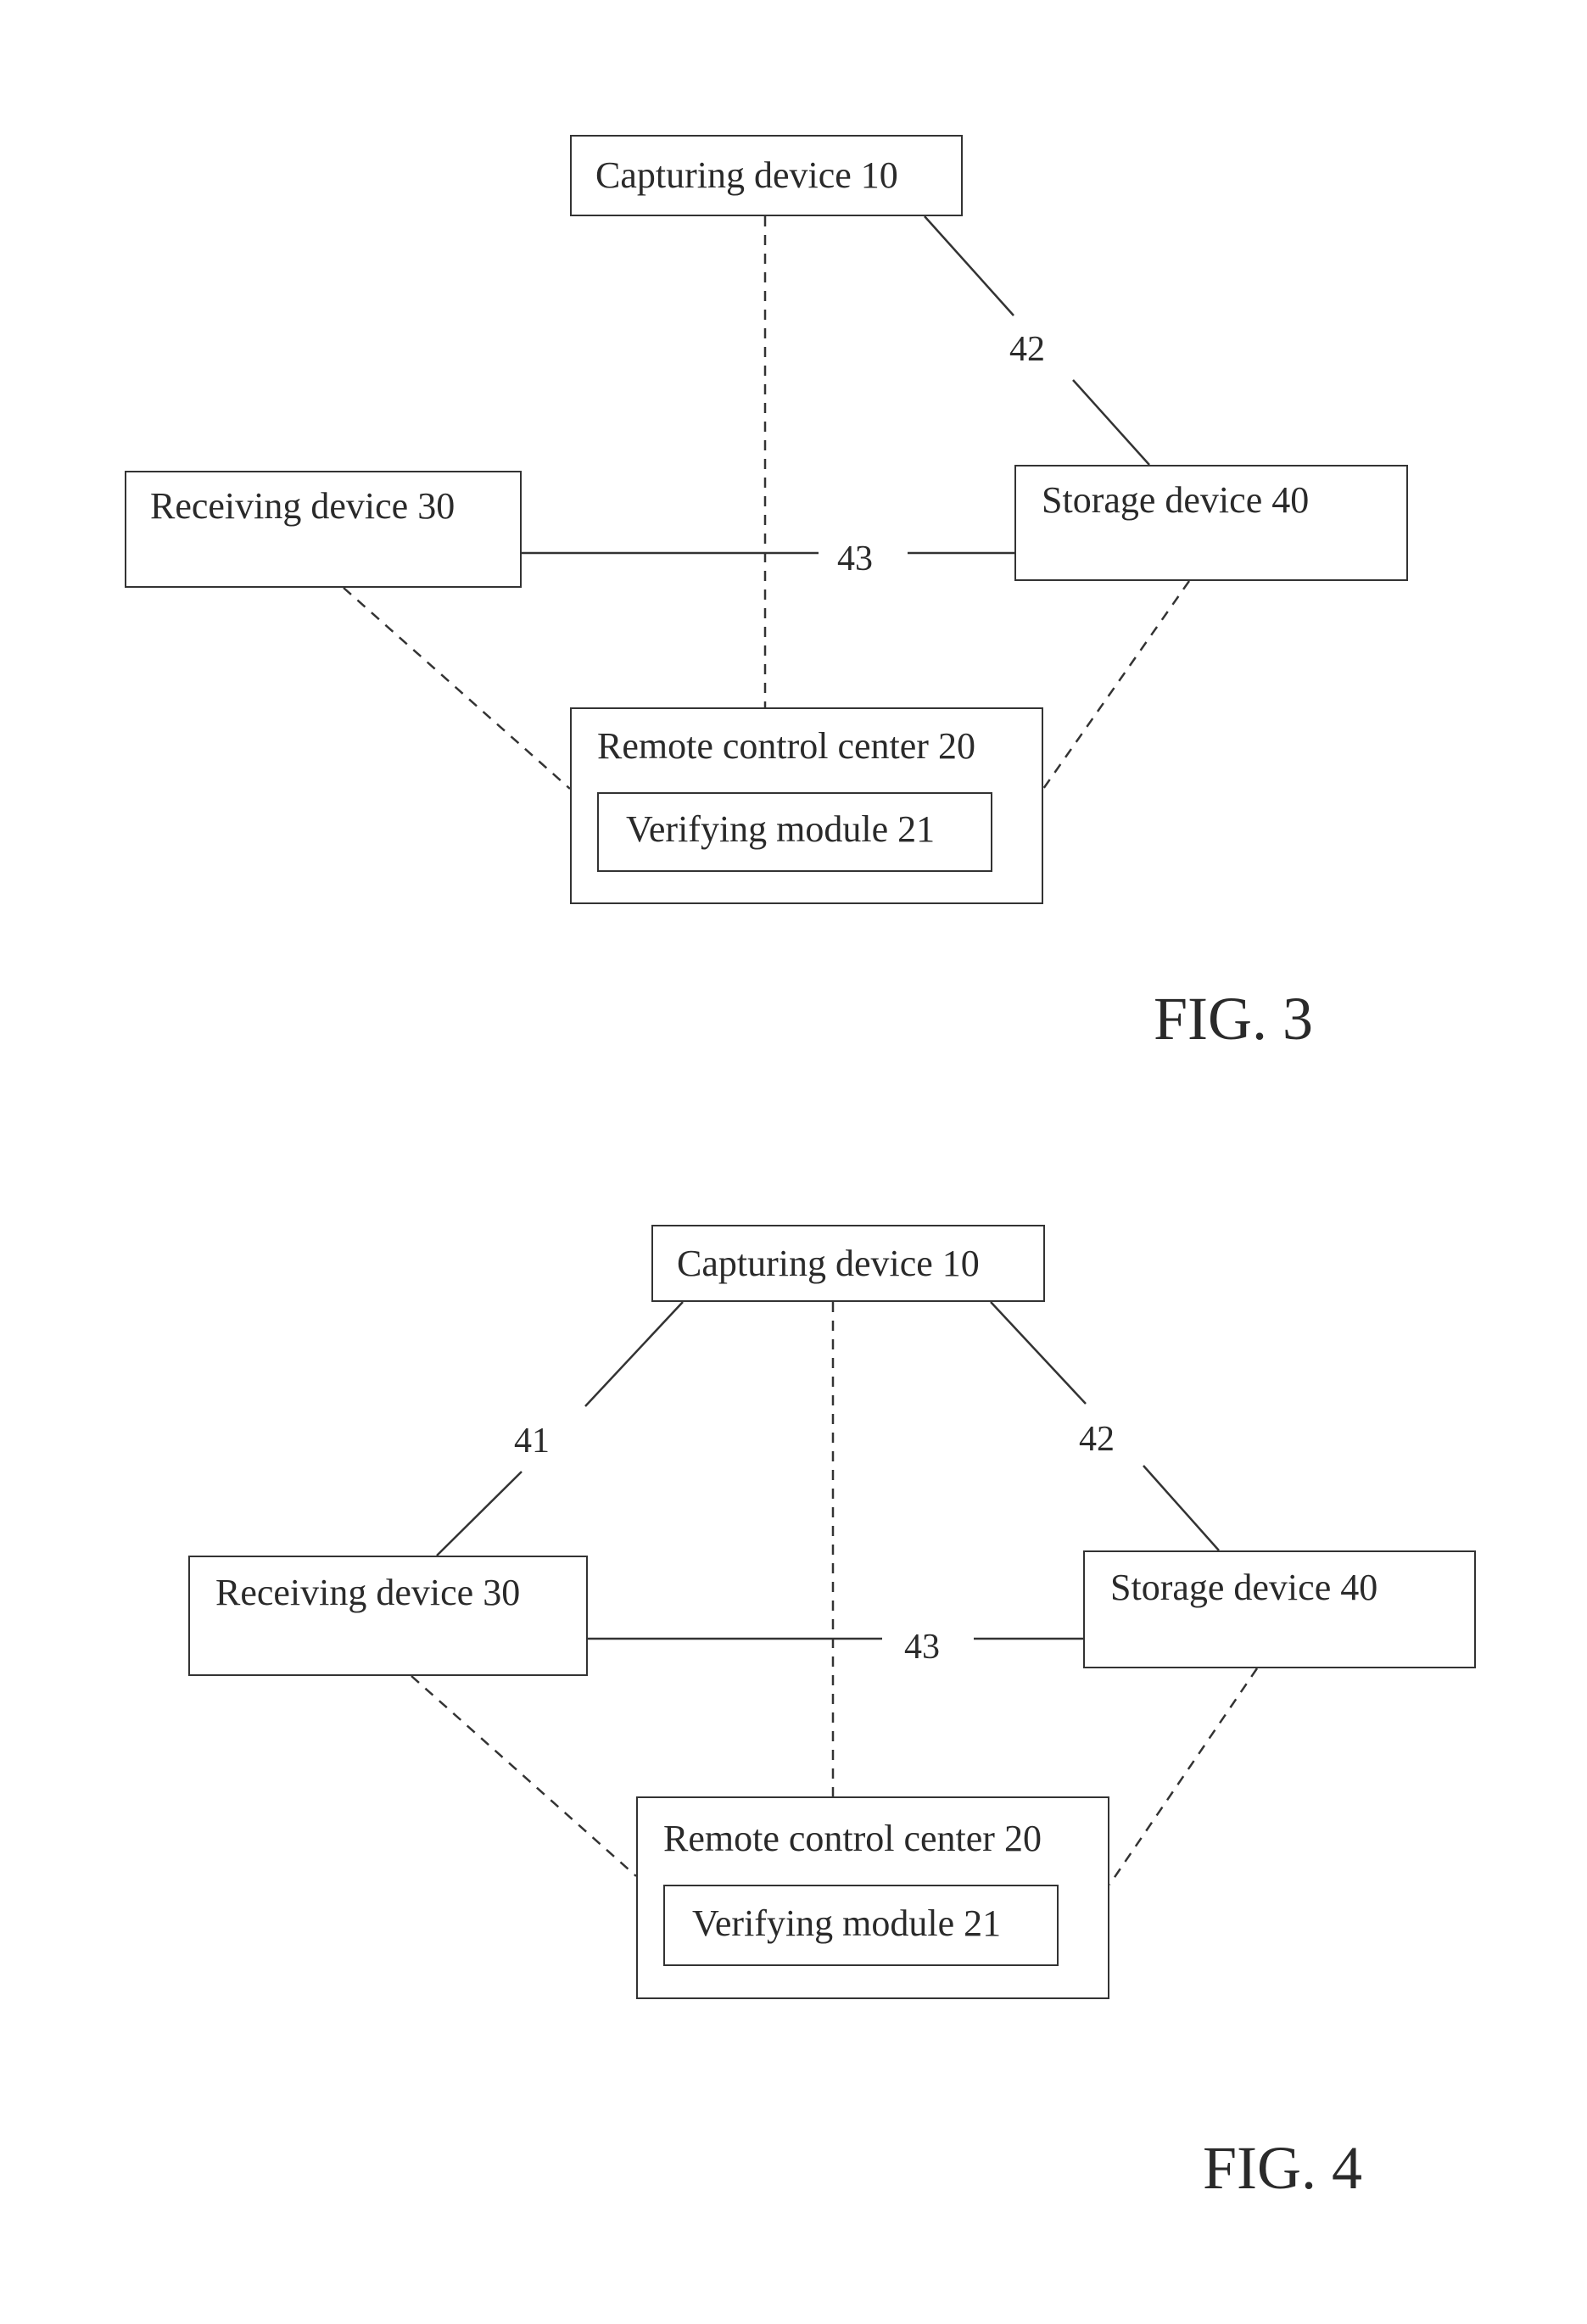  Describe the element at coordinates (479, 1513) in the screenshot. I see `fig4-link-41-lower` at that location.